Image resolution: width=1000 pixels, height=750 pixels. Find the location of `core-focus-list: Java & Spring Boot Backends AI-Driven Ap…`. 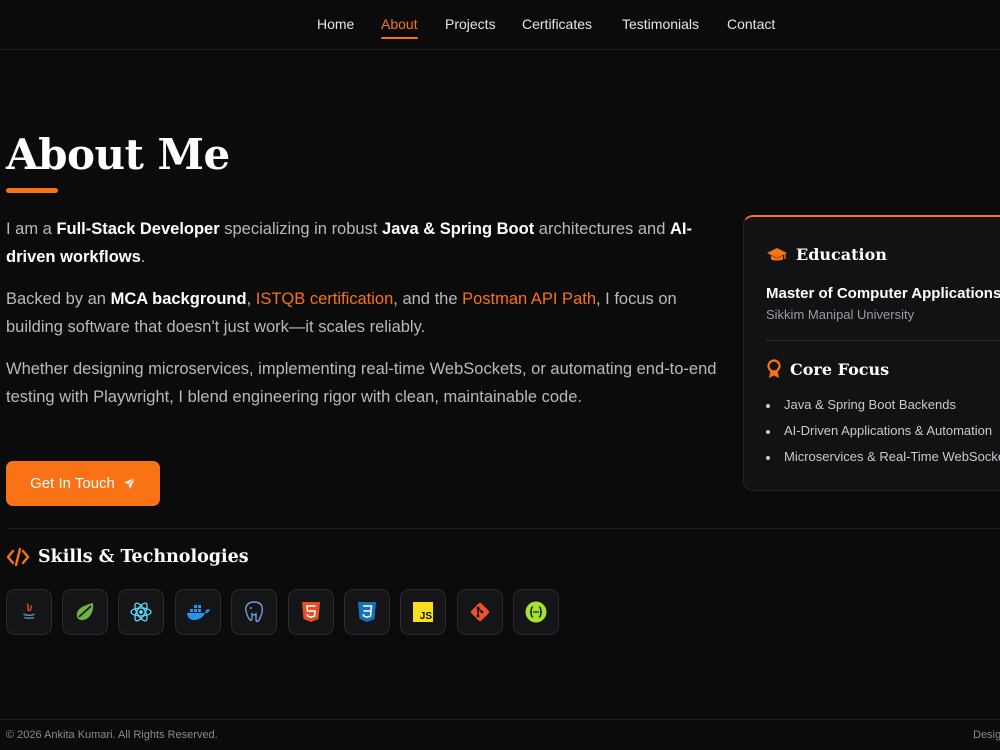

core-focus-list: Java & Spring Boot Backends AI-Driven Ap… is located at coordinates (883, 436).